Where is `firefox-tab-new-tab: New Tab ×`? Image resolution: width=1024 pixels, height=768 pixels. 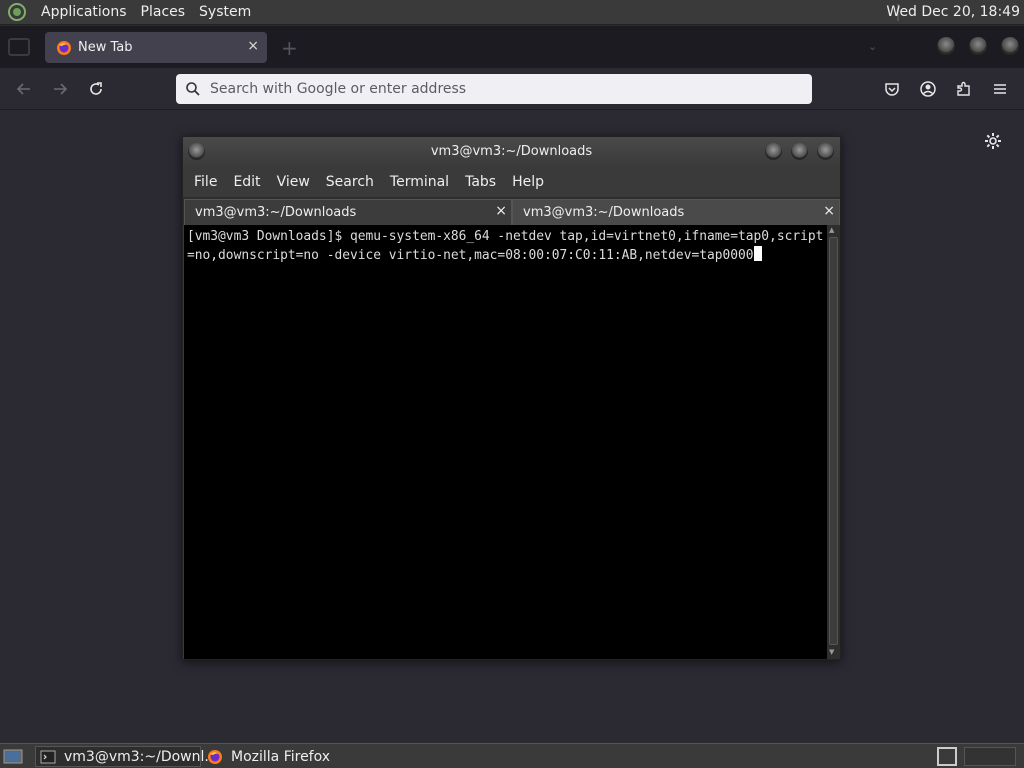 firefox-tab-new-tab: New Tab × is located at coordinates (156, 47).